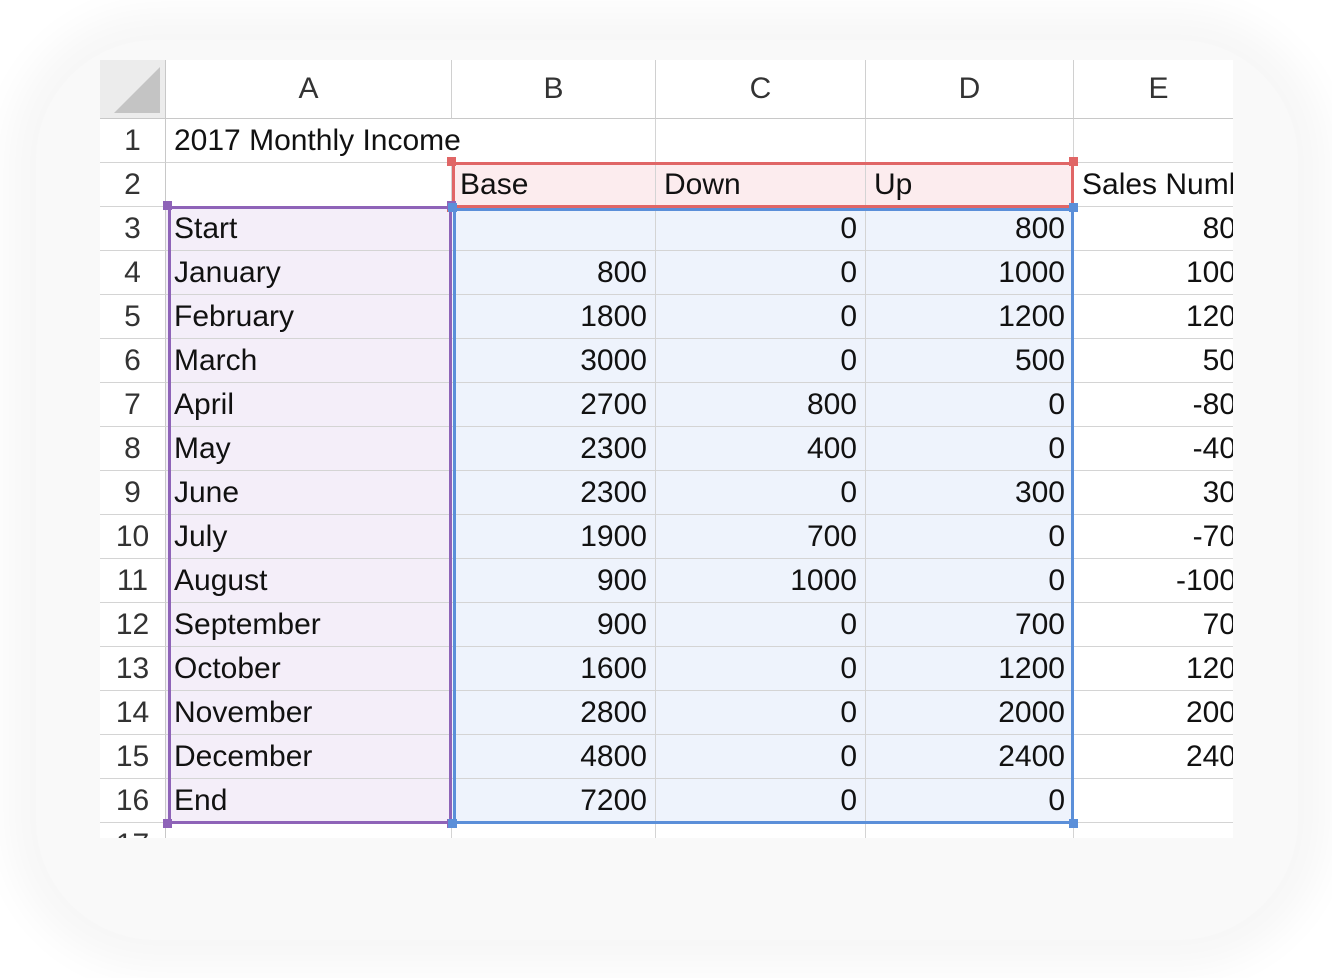 The height and width of the screenshot is (978, 1332). What do you see at coordinates (133, 830) in the screenshot?
I see `row-header-17: 17` at bounding box center [133, 830].